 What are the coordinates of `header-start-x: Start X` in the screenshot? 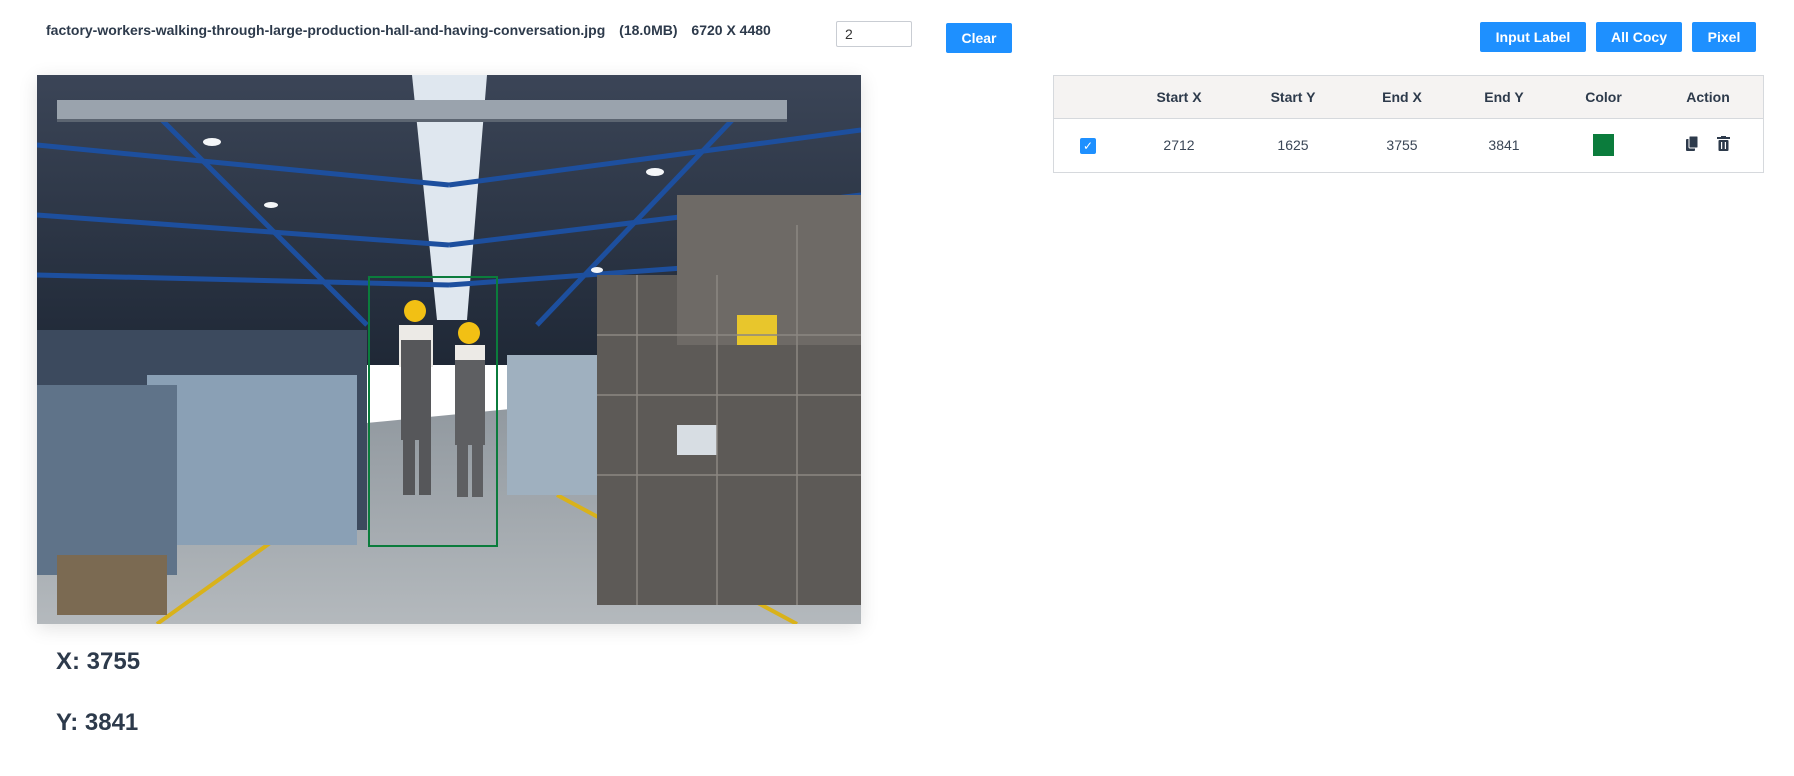 It's located at (1179, 96).